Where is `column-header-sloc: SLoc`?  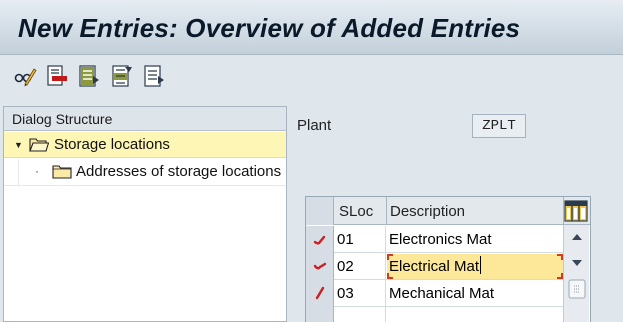 column-header-sloc: SLoc is located at coordinates (356, 211).